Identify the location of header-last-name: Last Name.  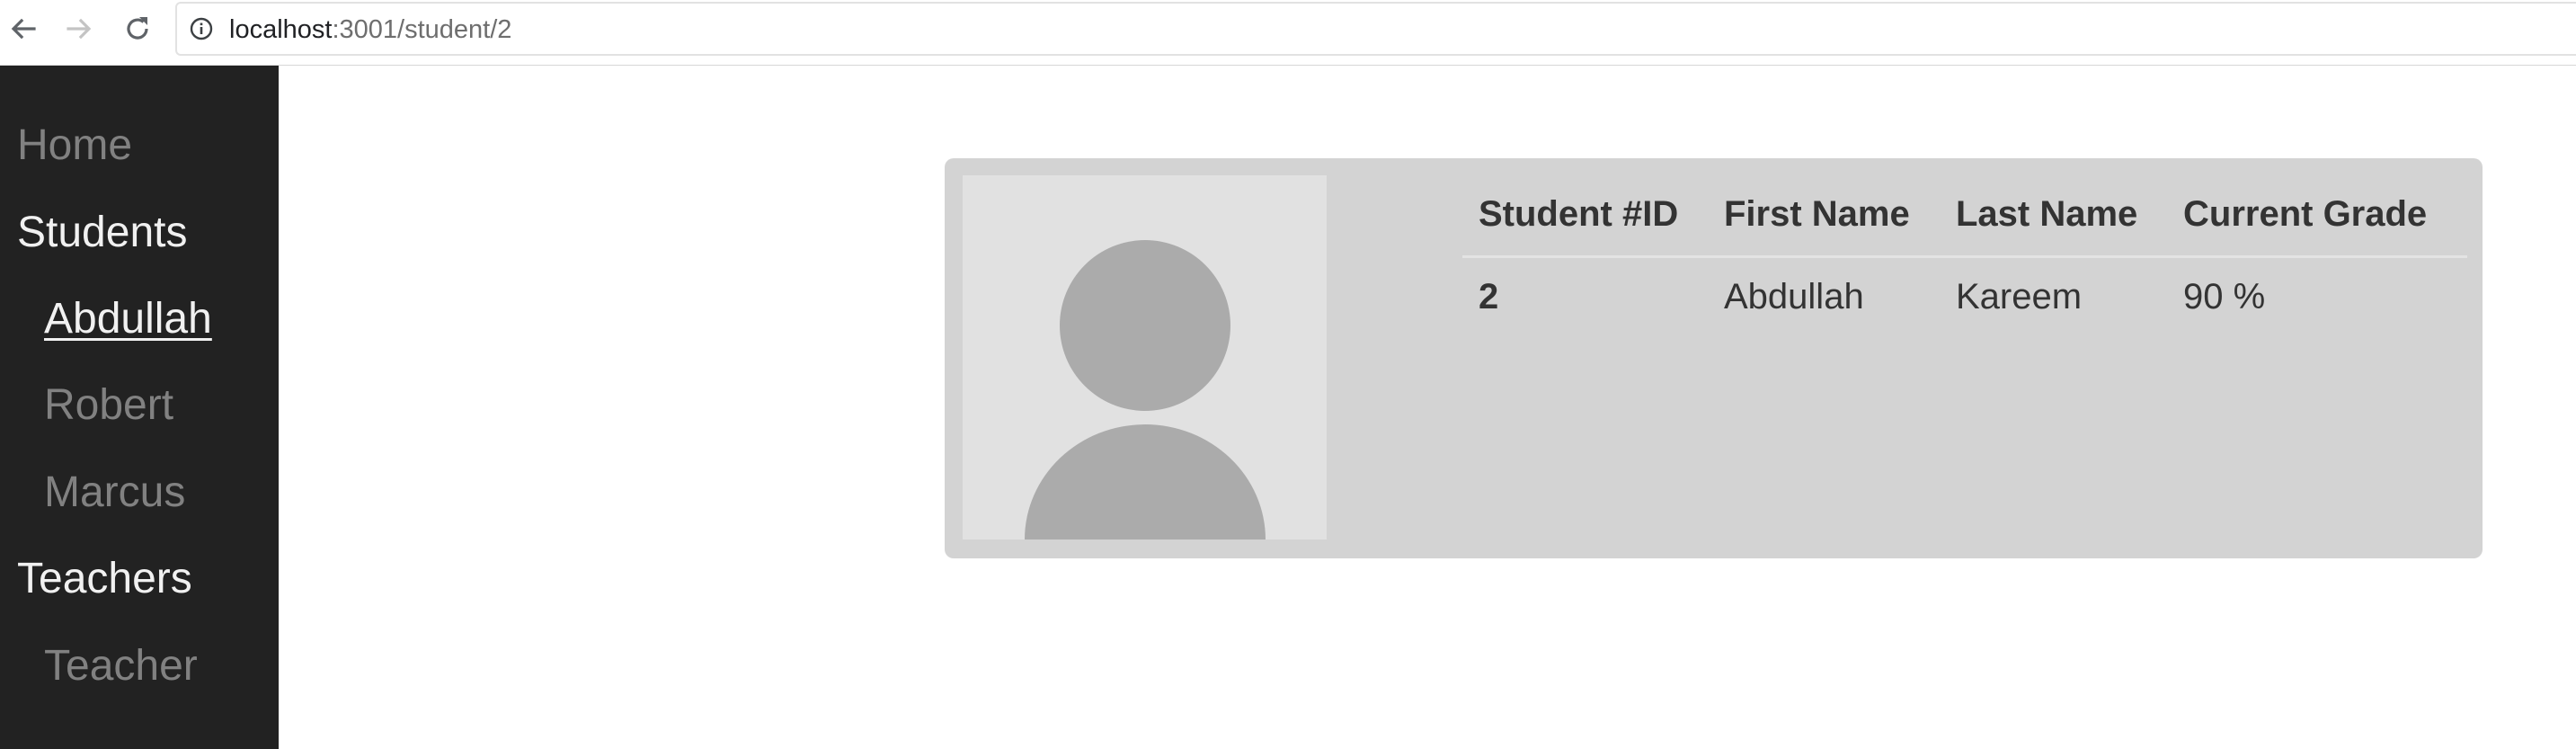
(2047, 214).